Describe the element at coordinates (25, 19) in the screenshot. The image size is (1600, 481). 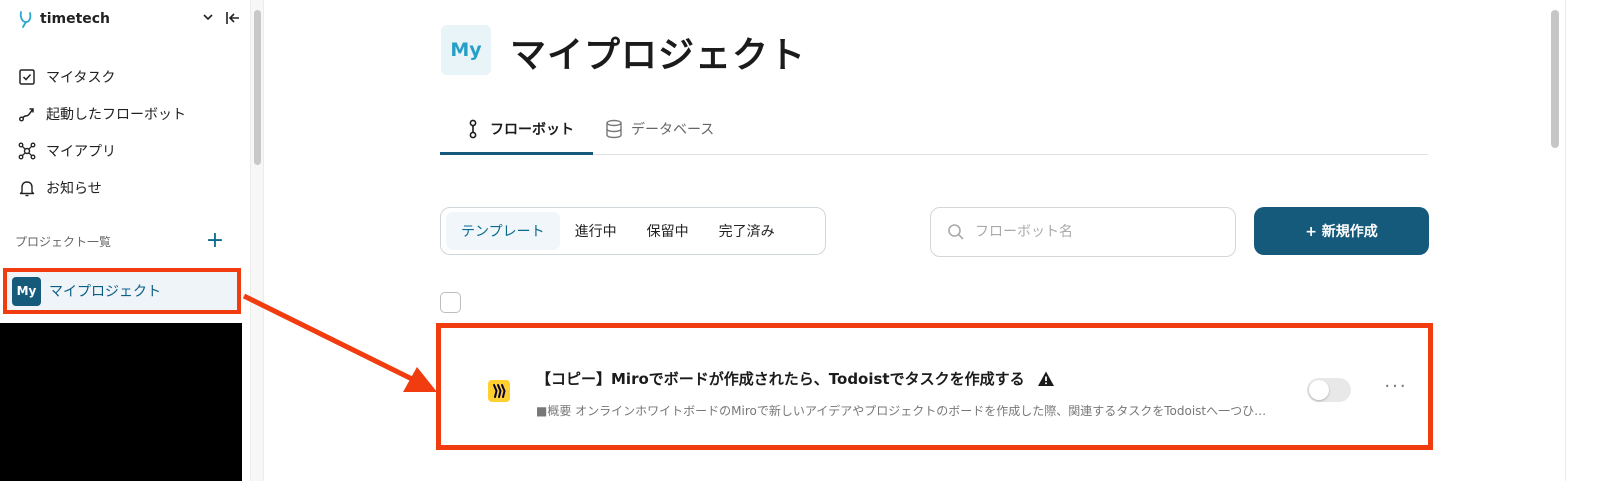
I see `timetech-logo-icon` at that location.